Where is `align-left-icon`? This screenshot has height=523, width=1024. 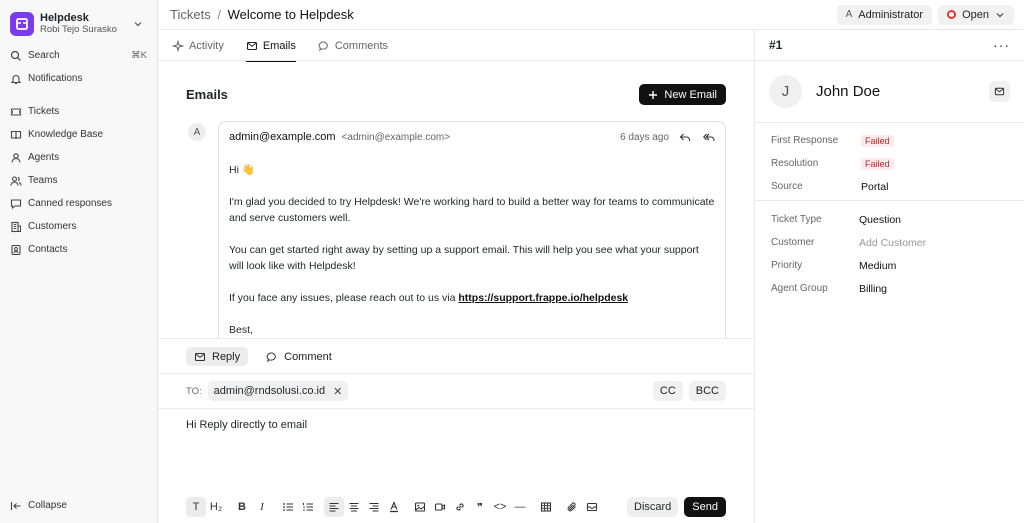 align-left-icon is located at coordinates (334, 507).